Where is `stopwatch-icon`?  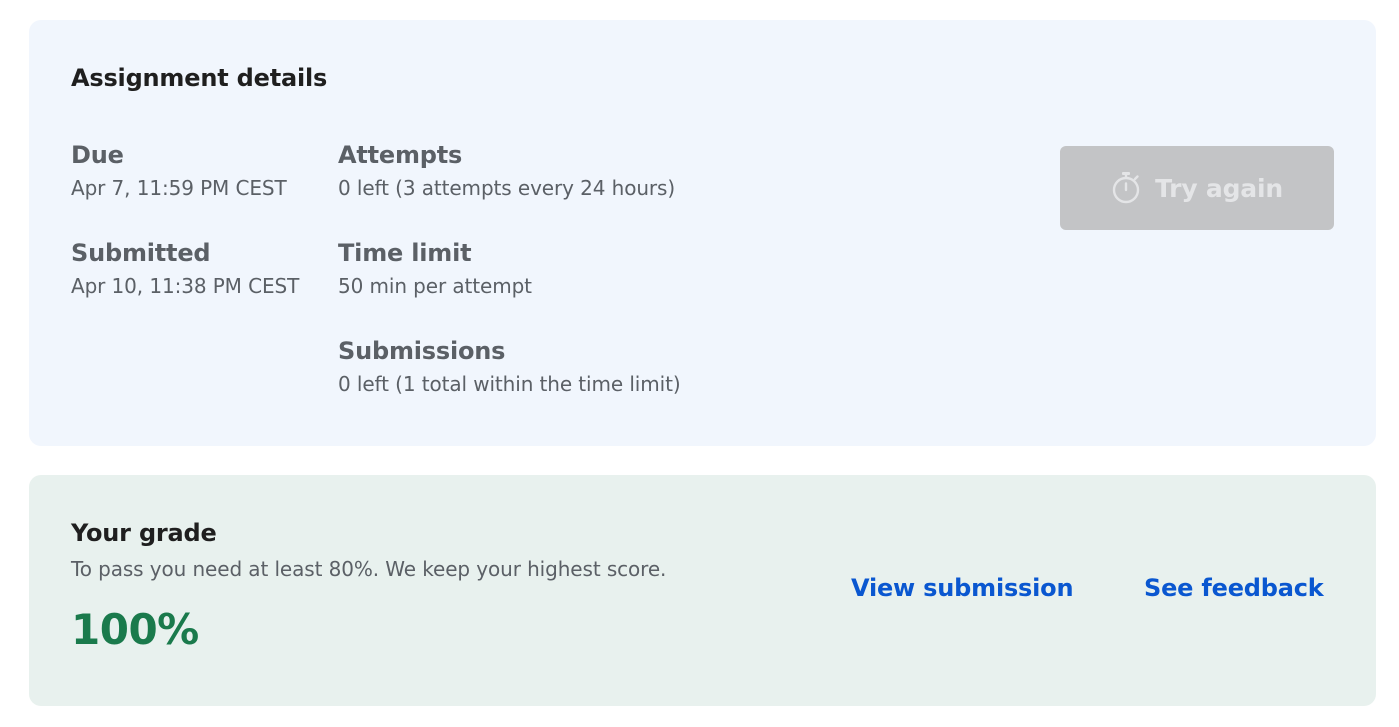
stopwatch-icon is located at coordinates (1126, 188).